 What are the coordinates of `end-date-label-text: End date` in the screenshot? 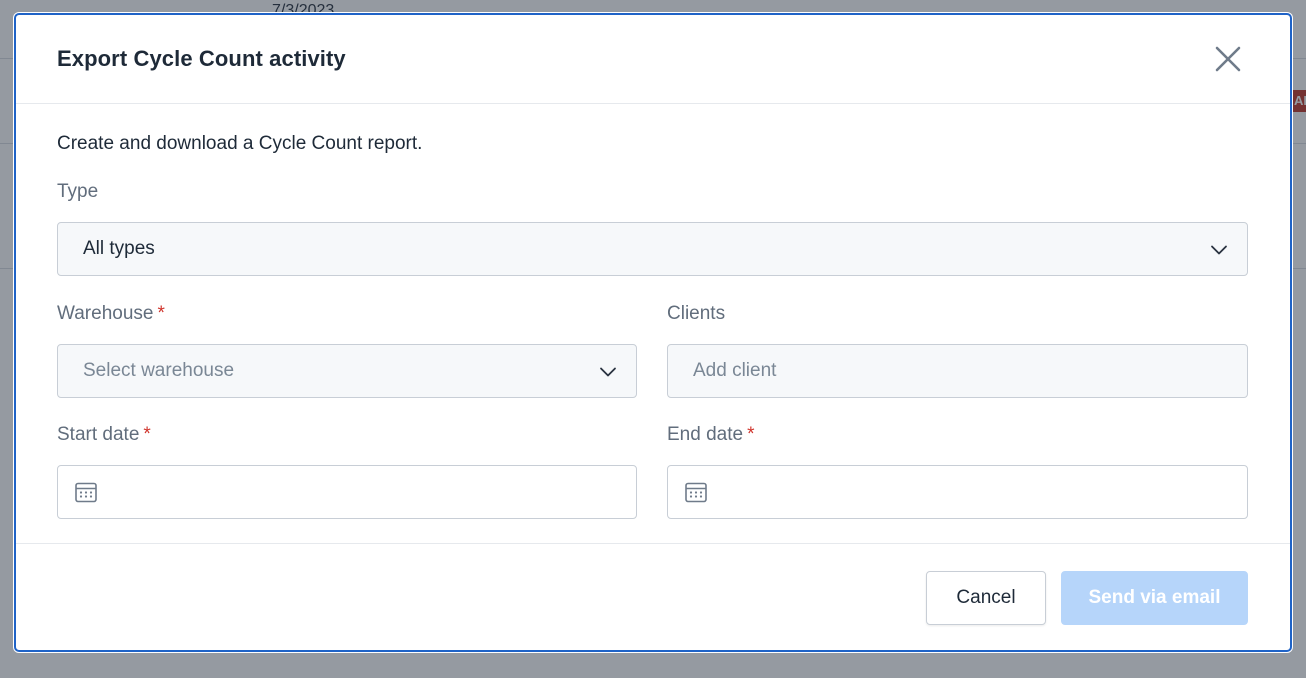 It's located at (705, 434).